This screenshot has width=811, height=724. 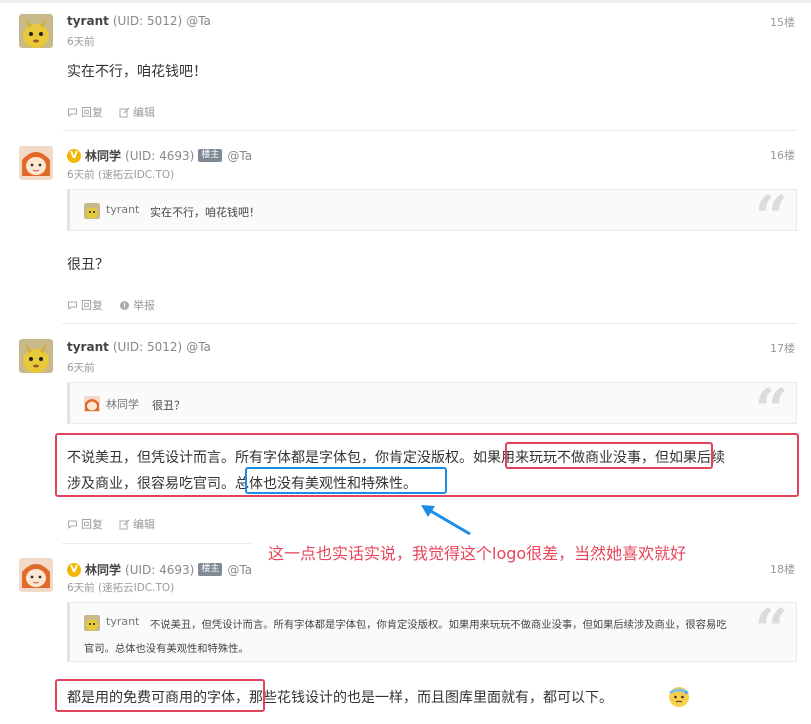 What do you see at coordinates (782, 348) in the screenshot?
I see `floor-number: 17楼` at bounding box center [782, 348].